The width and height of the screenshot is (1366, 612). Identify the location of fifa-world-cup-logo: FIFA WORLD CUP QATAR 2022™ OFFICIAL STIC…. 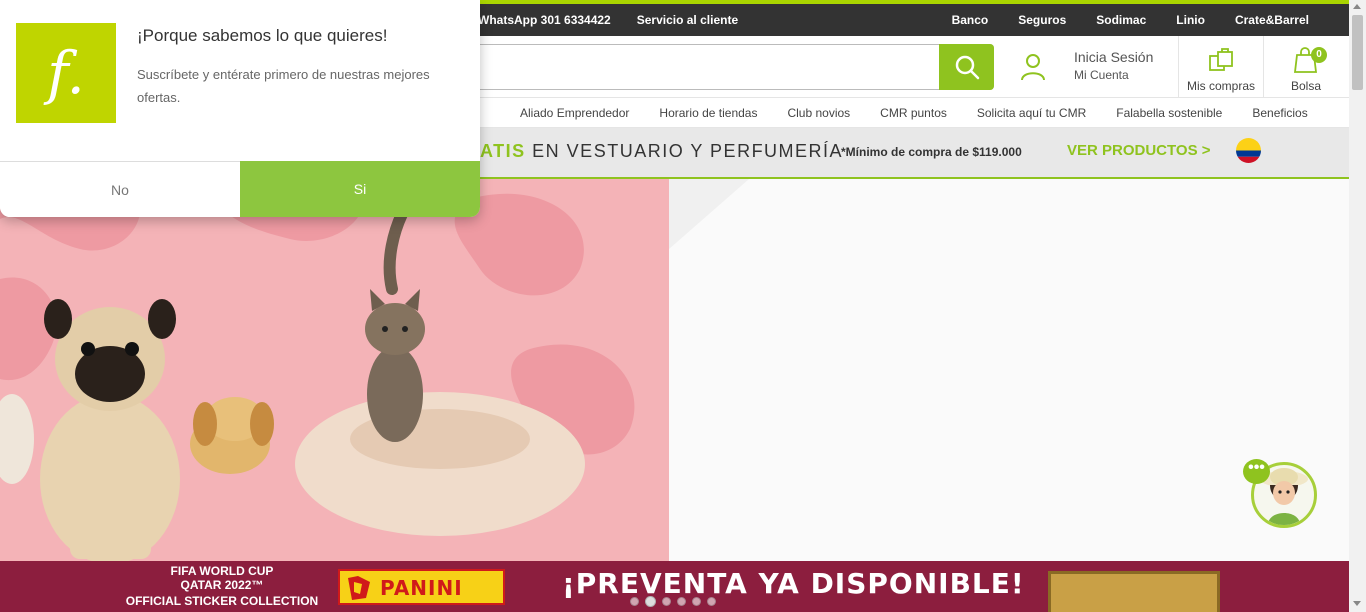
(222, 586).